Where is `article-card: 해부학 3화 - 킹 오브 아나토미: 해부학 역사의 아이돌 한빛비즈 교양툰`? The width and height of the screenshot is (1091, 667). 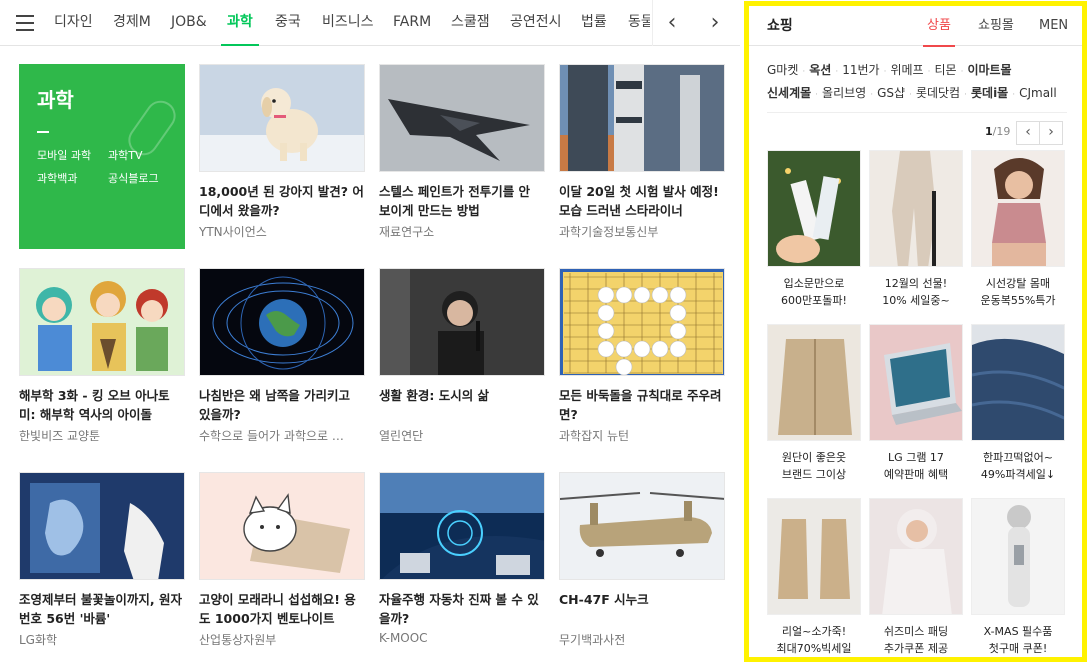 article-card: 해부학 3화 - 킹 오브 아나토미: 해부학 역사의 아이돌 한빛비즈 교양툰 is located at coordinates (102, 356).